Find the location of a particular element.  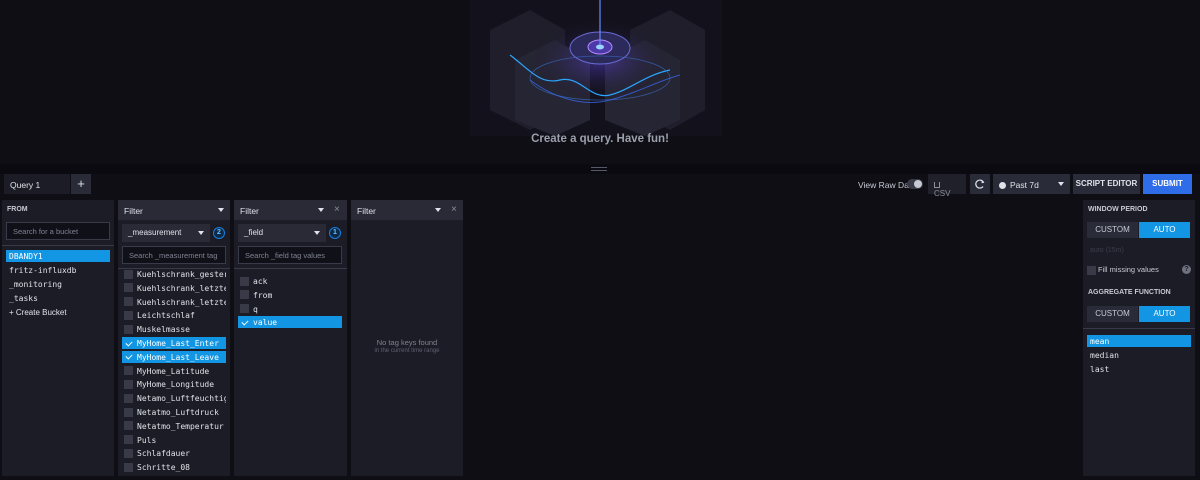

csv-download-button: CSV is located at coordinates (947, 186).